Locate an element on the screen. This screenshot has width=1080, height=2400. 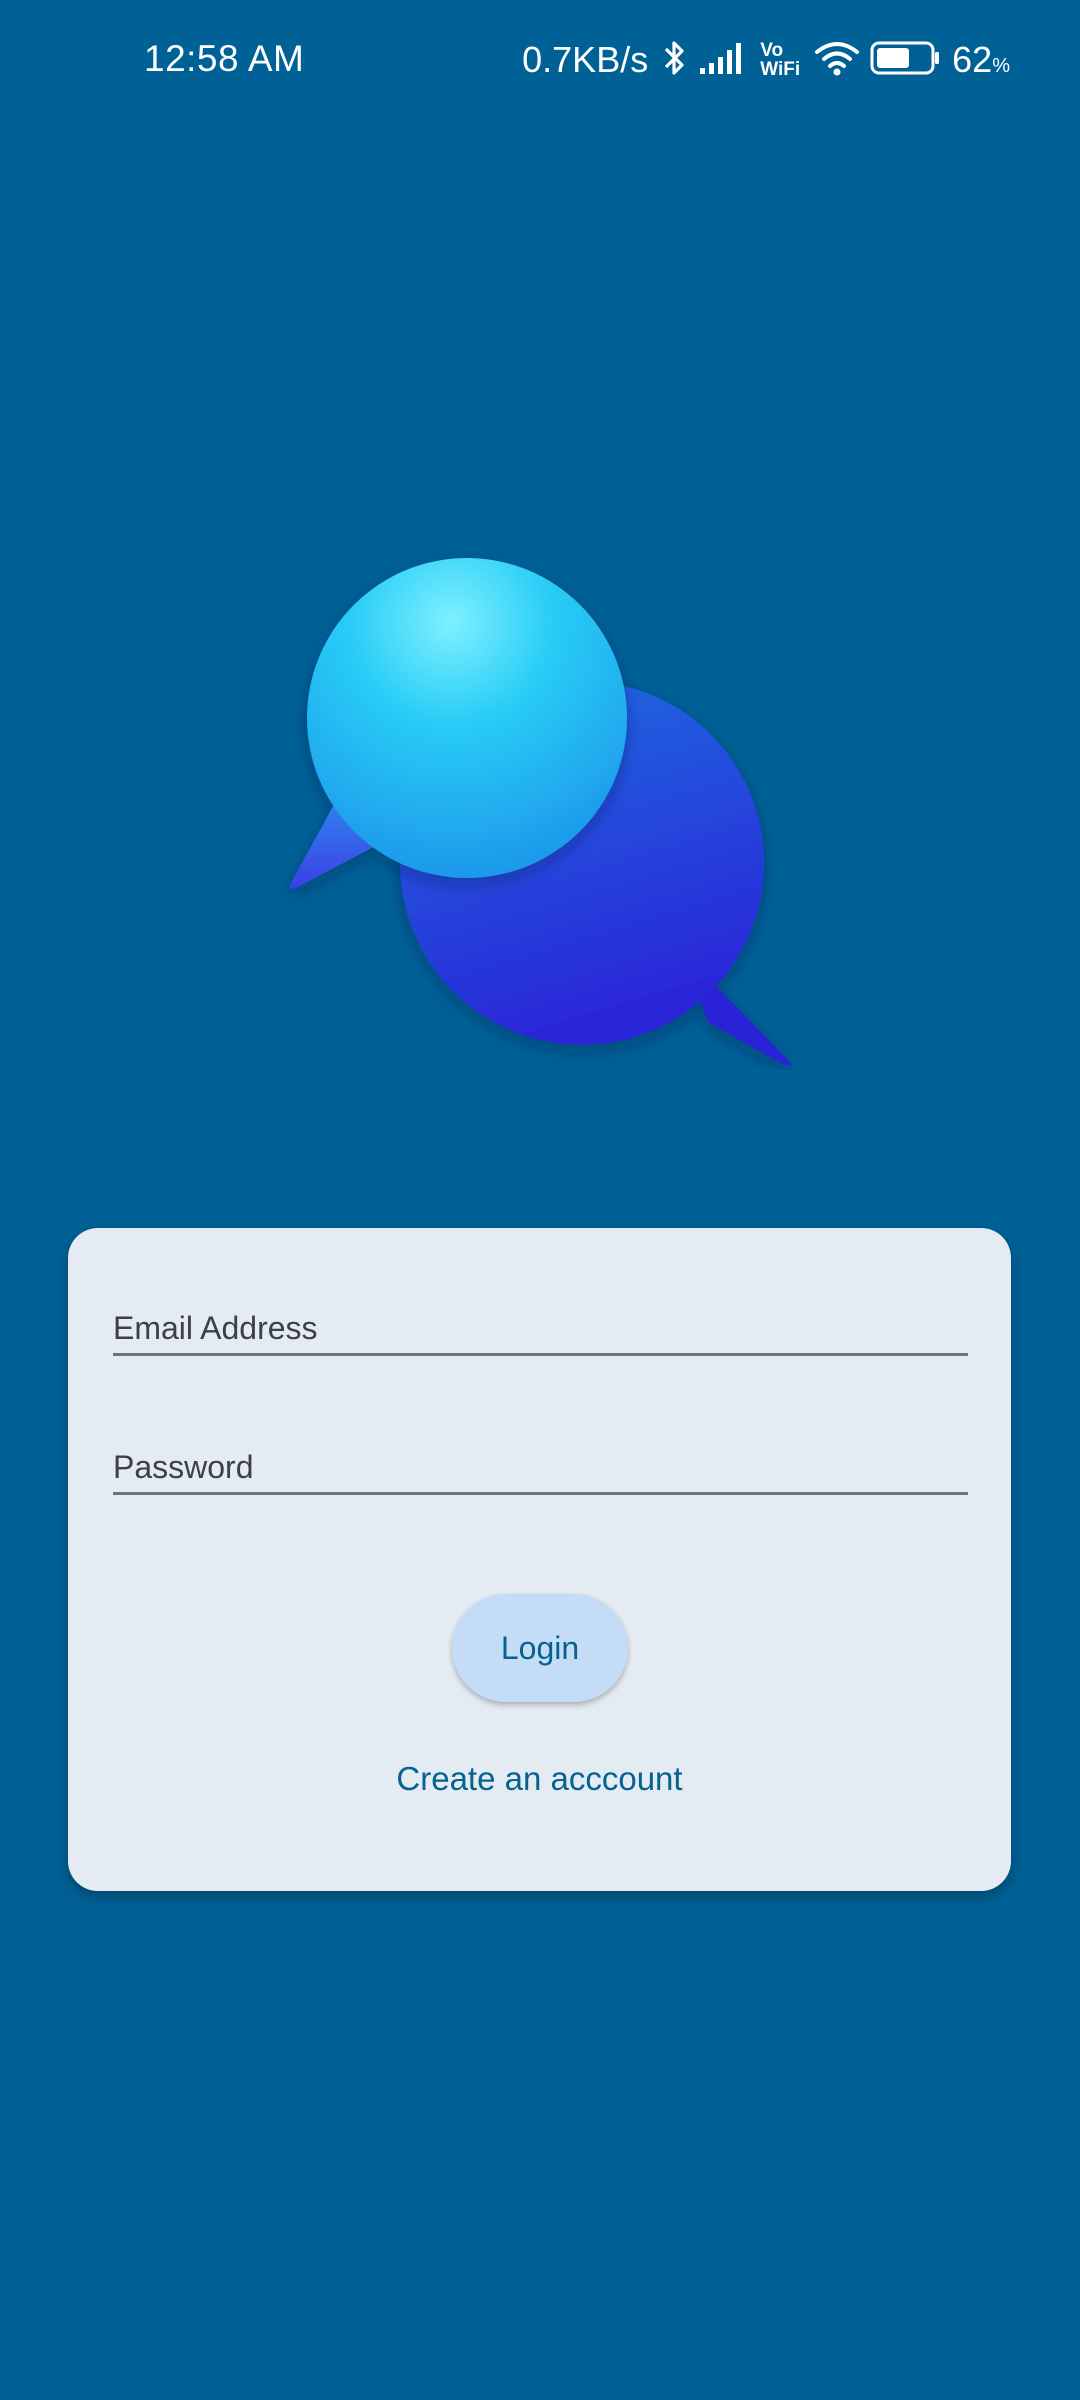
wifi-icon is located at coordinates (837, 60).